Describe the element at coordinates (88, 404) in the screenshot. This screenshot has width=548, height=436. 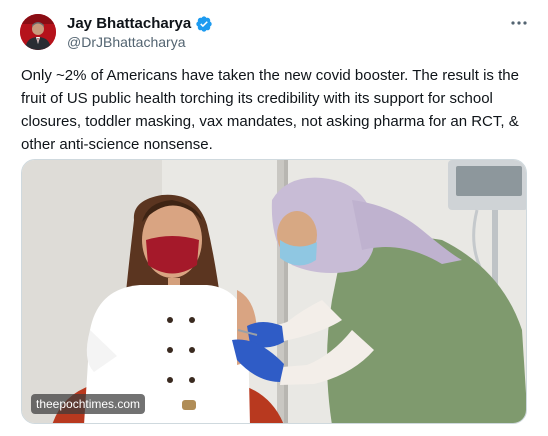
I see `source-watermark: theepochtimes.com` at that location.